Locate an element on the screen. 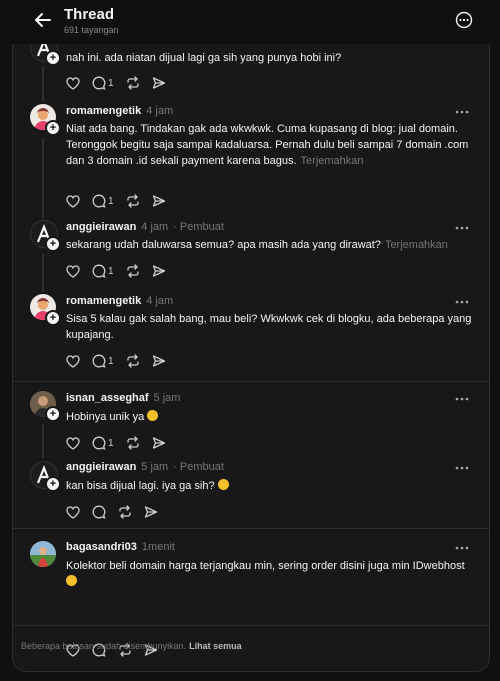 The image size is (500, 681). post-text-body: Hobinya unik ya is located at coordinates (105, 417).